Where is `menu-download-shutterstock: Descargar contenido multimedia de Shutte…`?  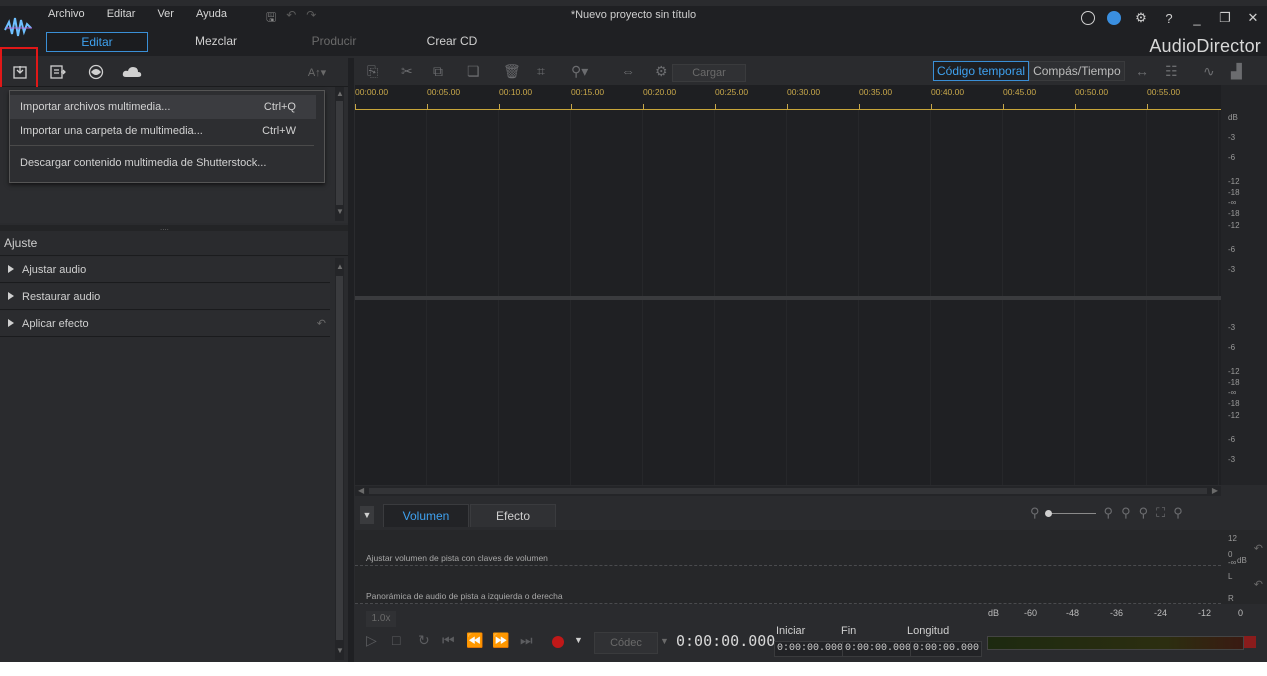 menu-download-shutterstock: Descargar contenido multimedia de Shutte… is located at coordinates (163, 163).